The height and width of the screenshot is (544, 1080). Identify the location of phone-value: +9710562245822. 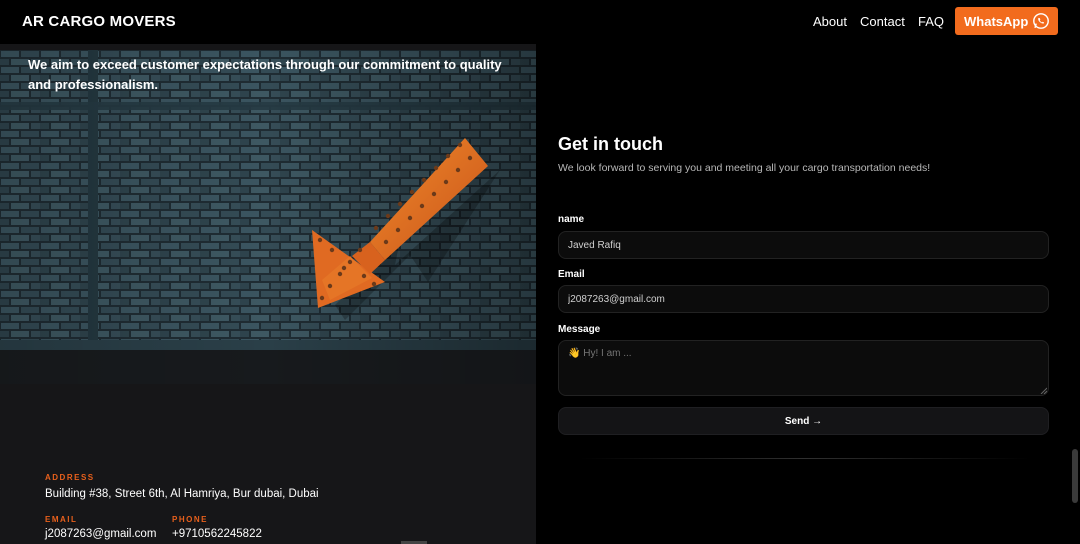
(217, 534).